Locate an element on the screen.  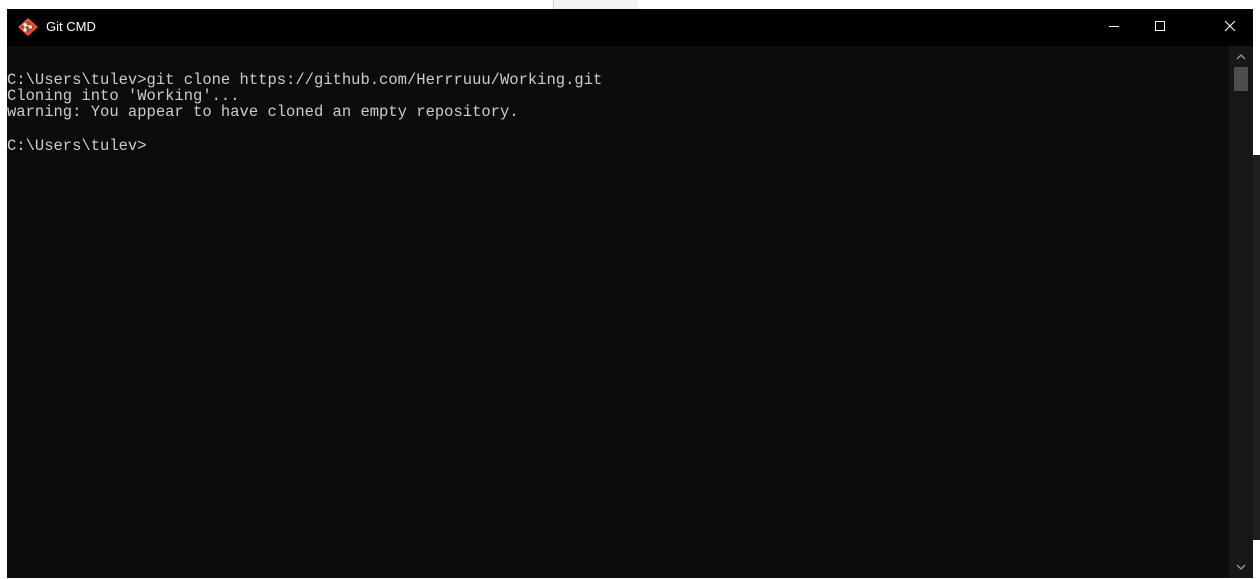
maximize-icon is located at coordinates (1160, 28).